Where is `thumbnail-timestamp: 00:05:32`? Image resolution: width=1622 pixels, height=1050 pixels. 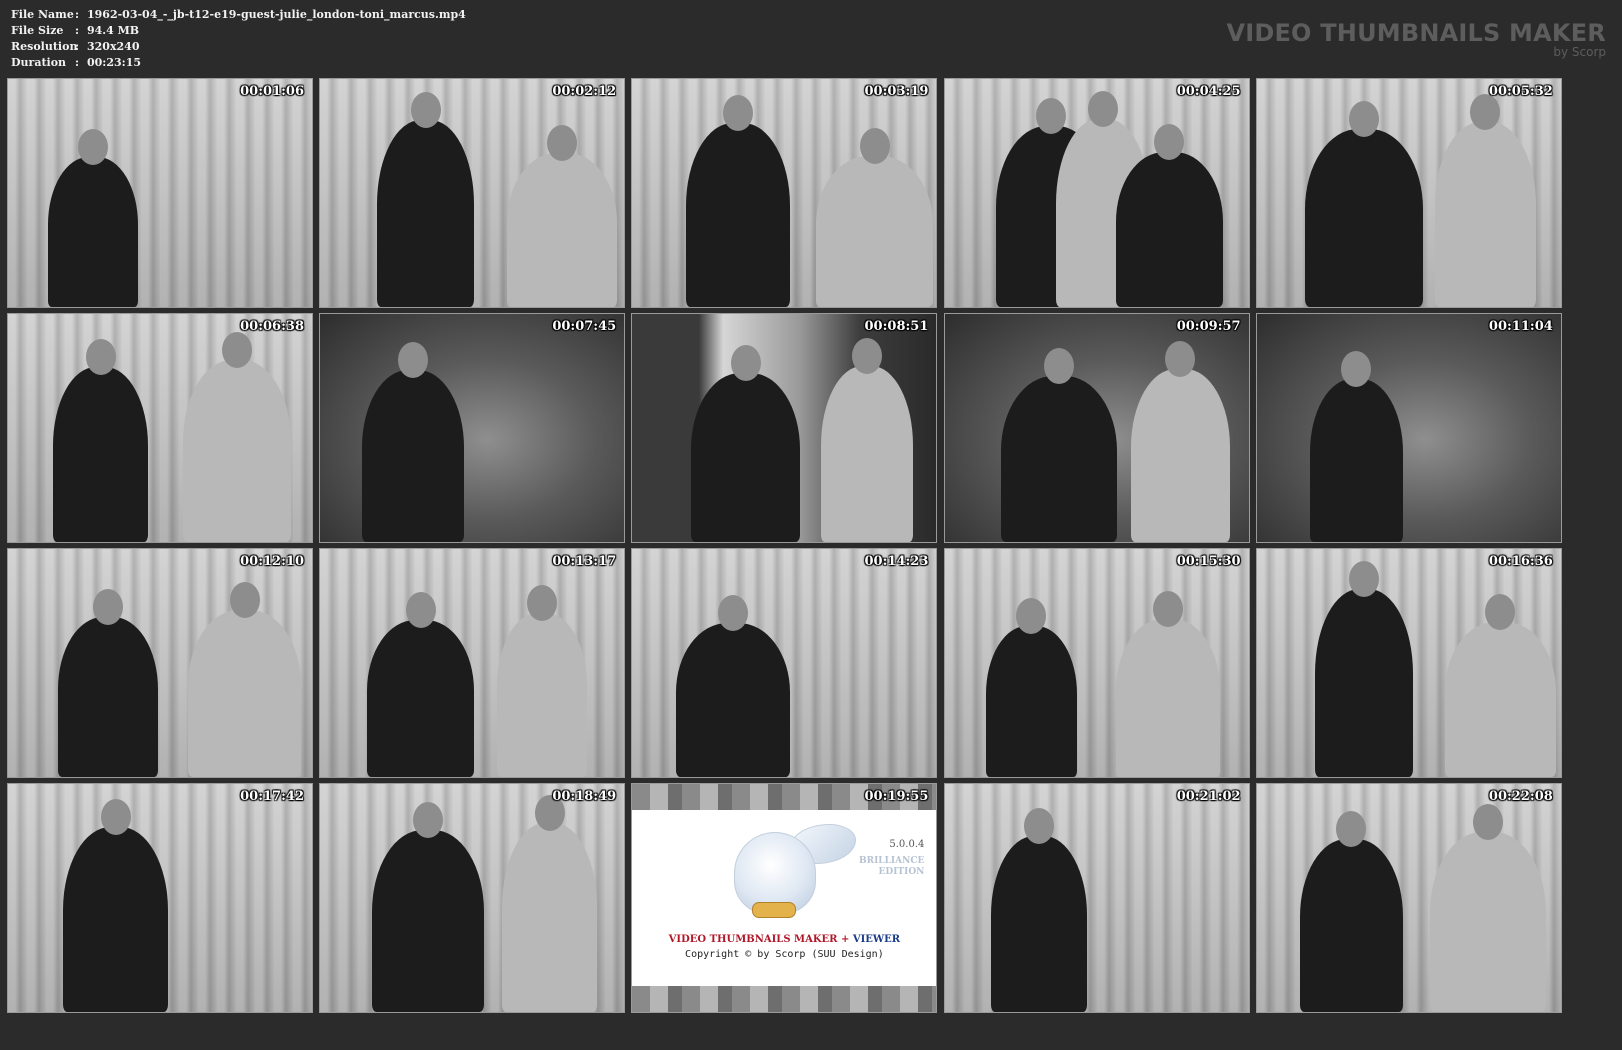
thumbnail-timestamp: 00:05:32 is located at coordinates (1520, 91).